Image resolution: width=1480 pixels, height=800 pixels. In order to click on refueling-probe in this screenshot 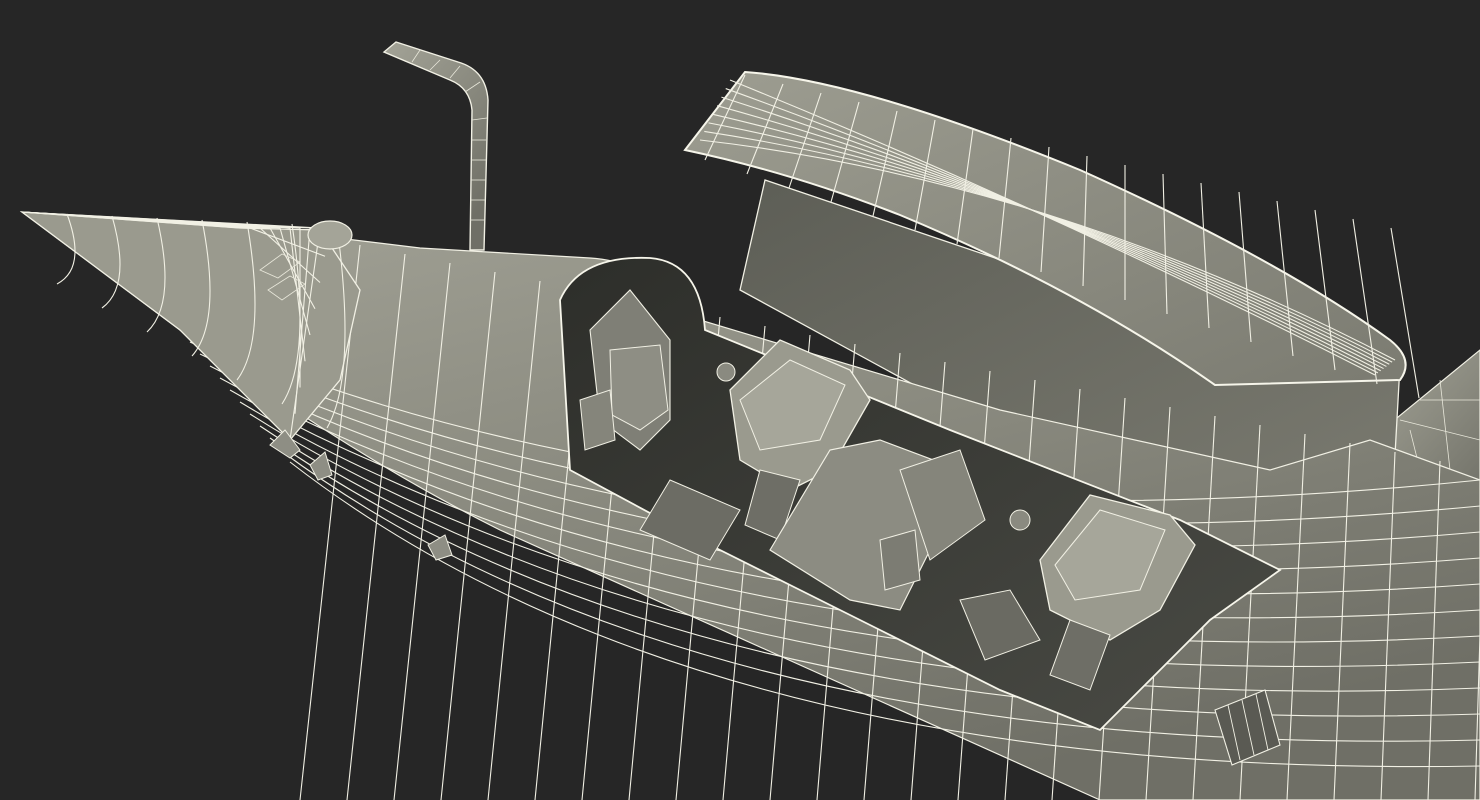, I will do `click(435, 146)`.